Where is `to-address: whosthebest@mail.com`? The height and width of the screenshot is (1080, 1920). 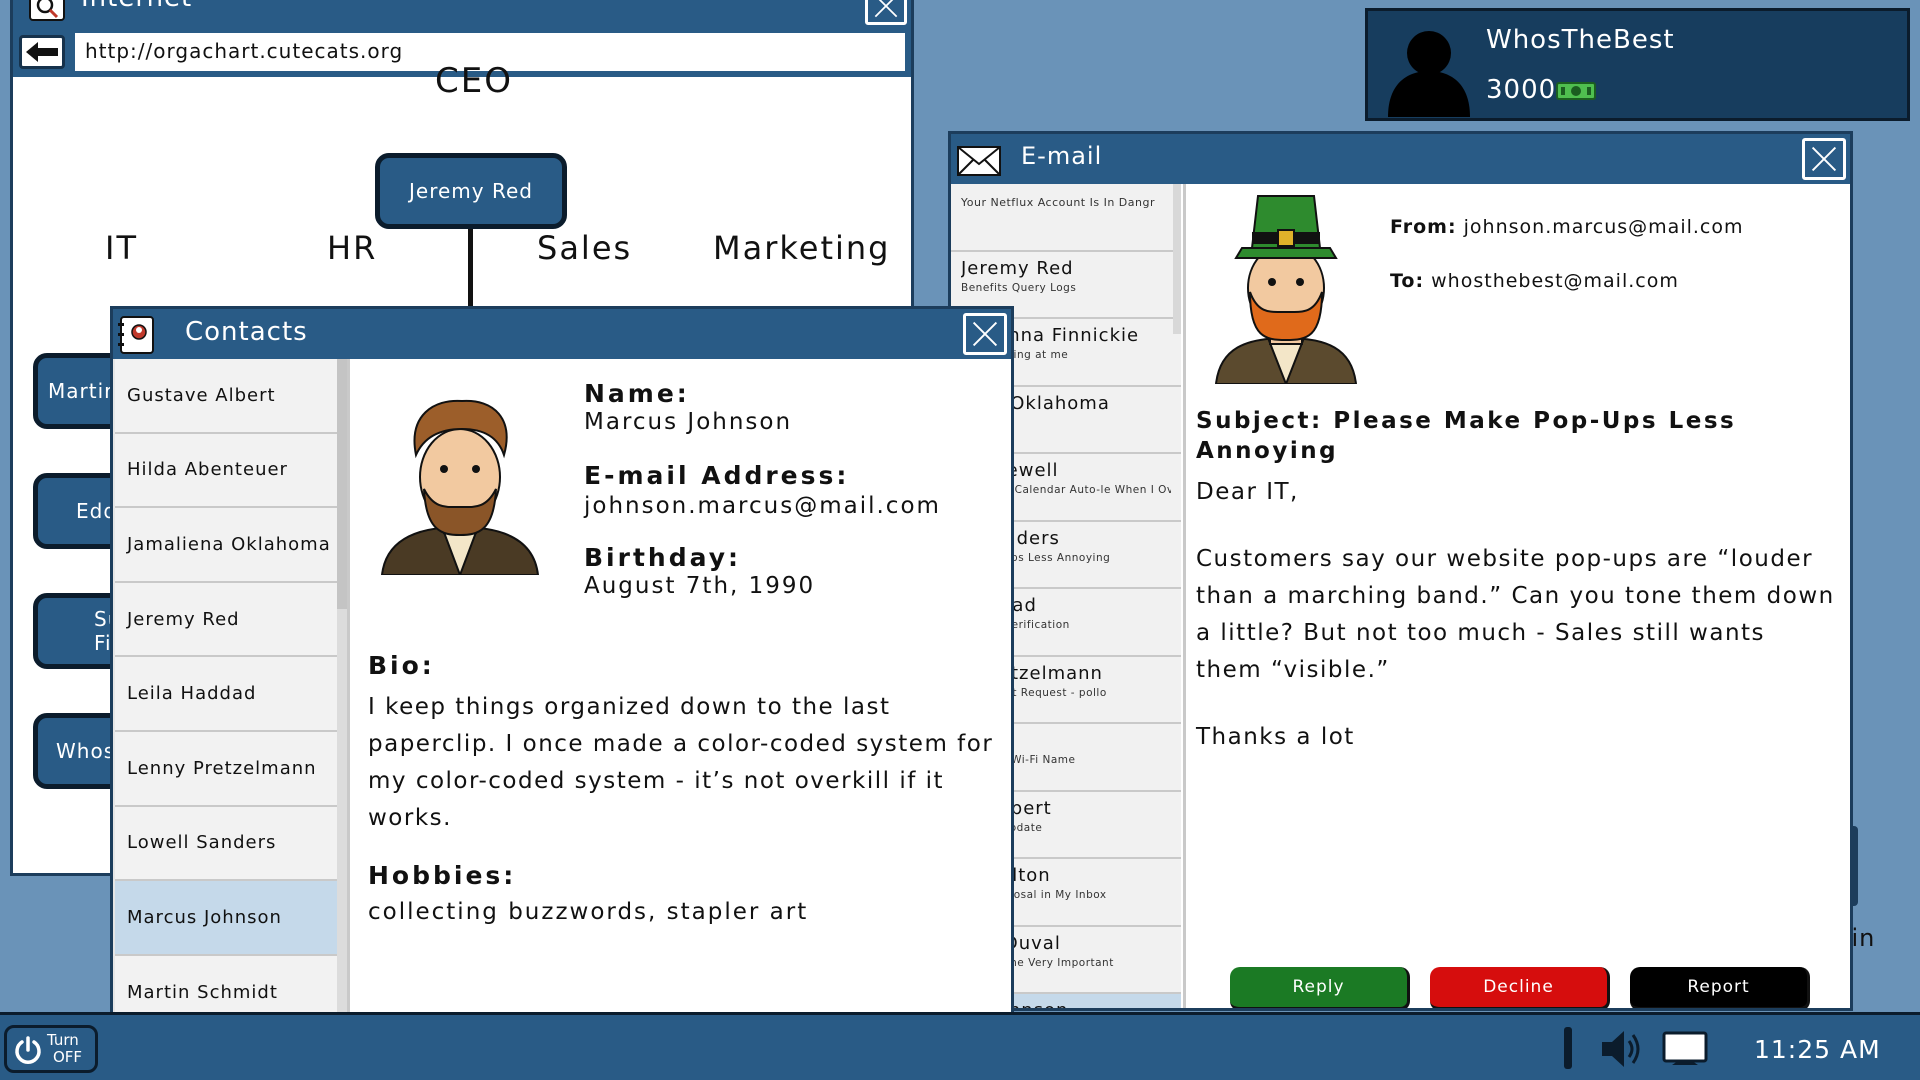
to-address: whosthebest@mail.com is located at coordinates (1555, 281).